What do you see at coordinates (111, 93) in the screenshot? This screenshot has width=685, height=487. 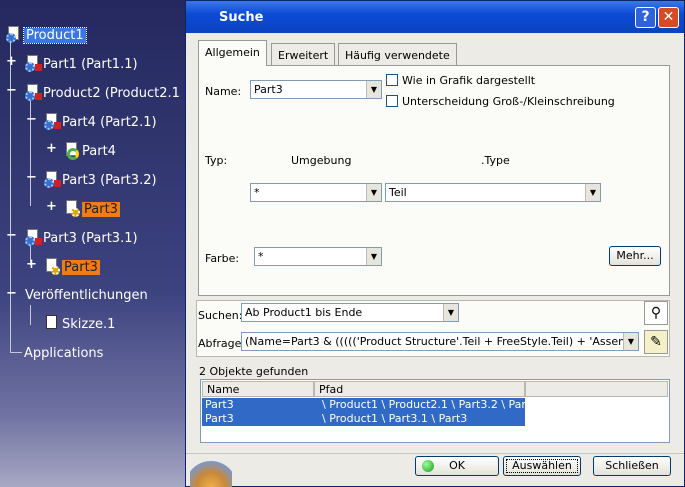 I see `tree-item-label: Product2 (Product2.1` at bounding box center [111, 93].